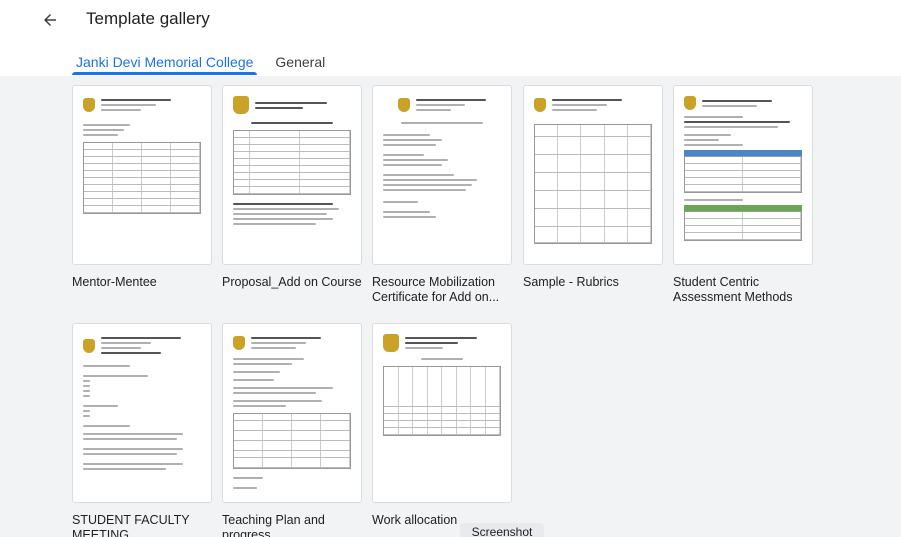 The height and width of the screenshot is (537, 901). I want to click on template-name: Sample - Rubrics, so click(593, 282).